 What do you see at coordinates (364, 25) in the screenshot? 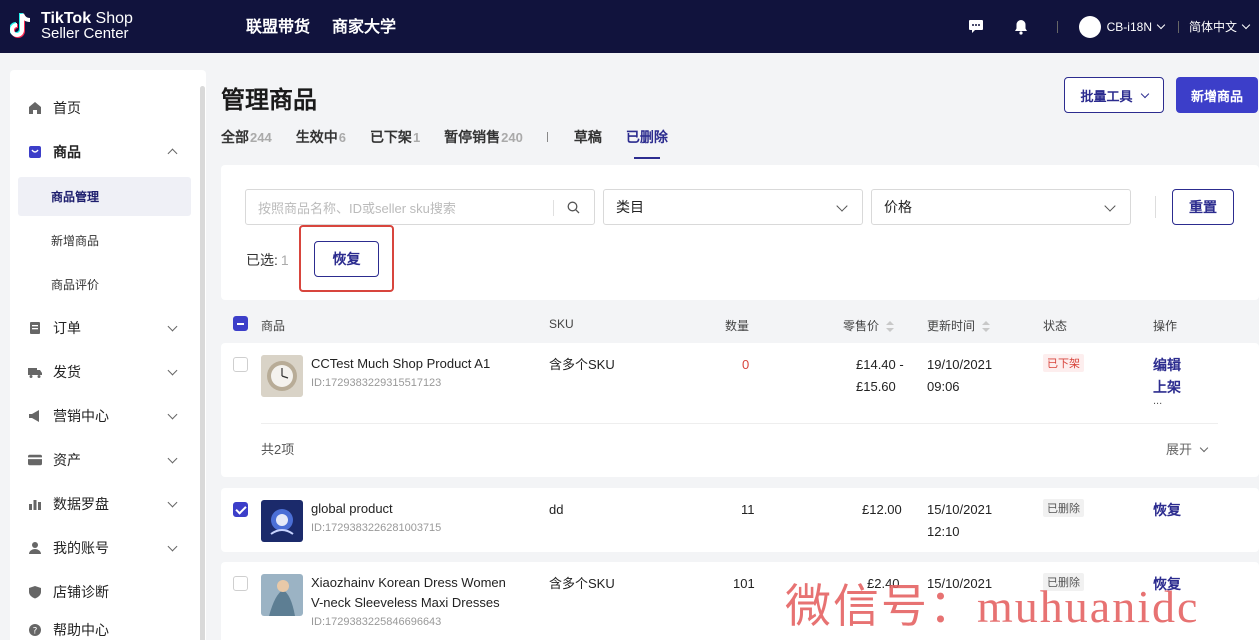
I see `nav-university: 商家大学` at bounding box center [364, 25].